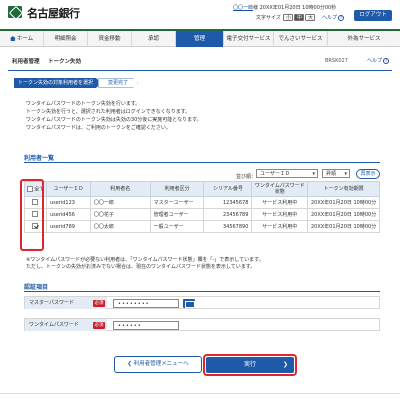 This screenshot has width=400, height=411. I want to click on help-icon: ?, so click(341, 18).